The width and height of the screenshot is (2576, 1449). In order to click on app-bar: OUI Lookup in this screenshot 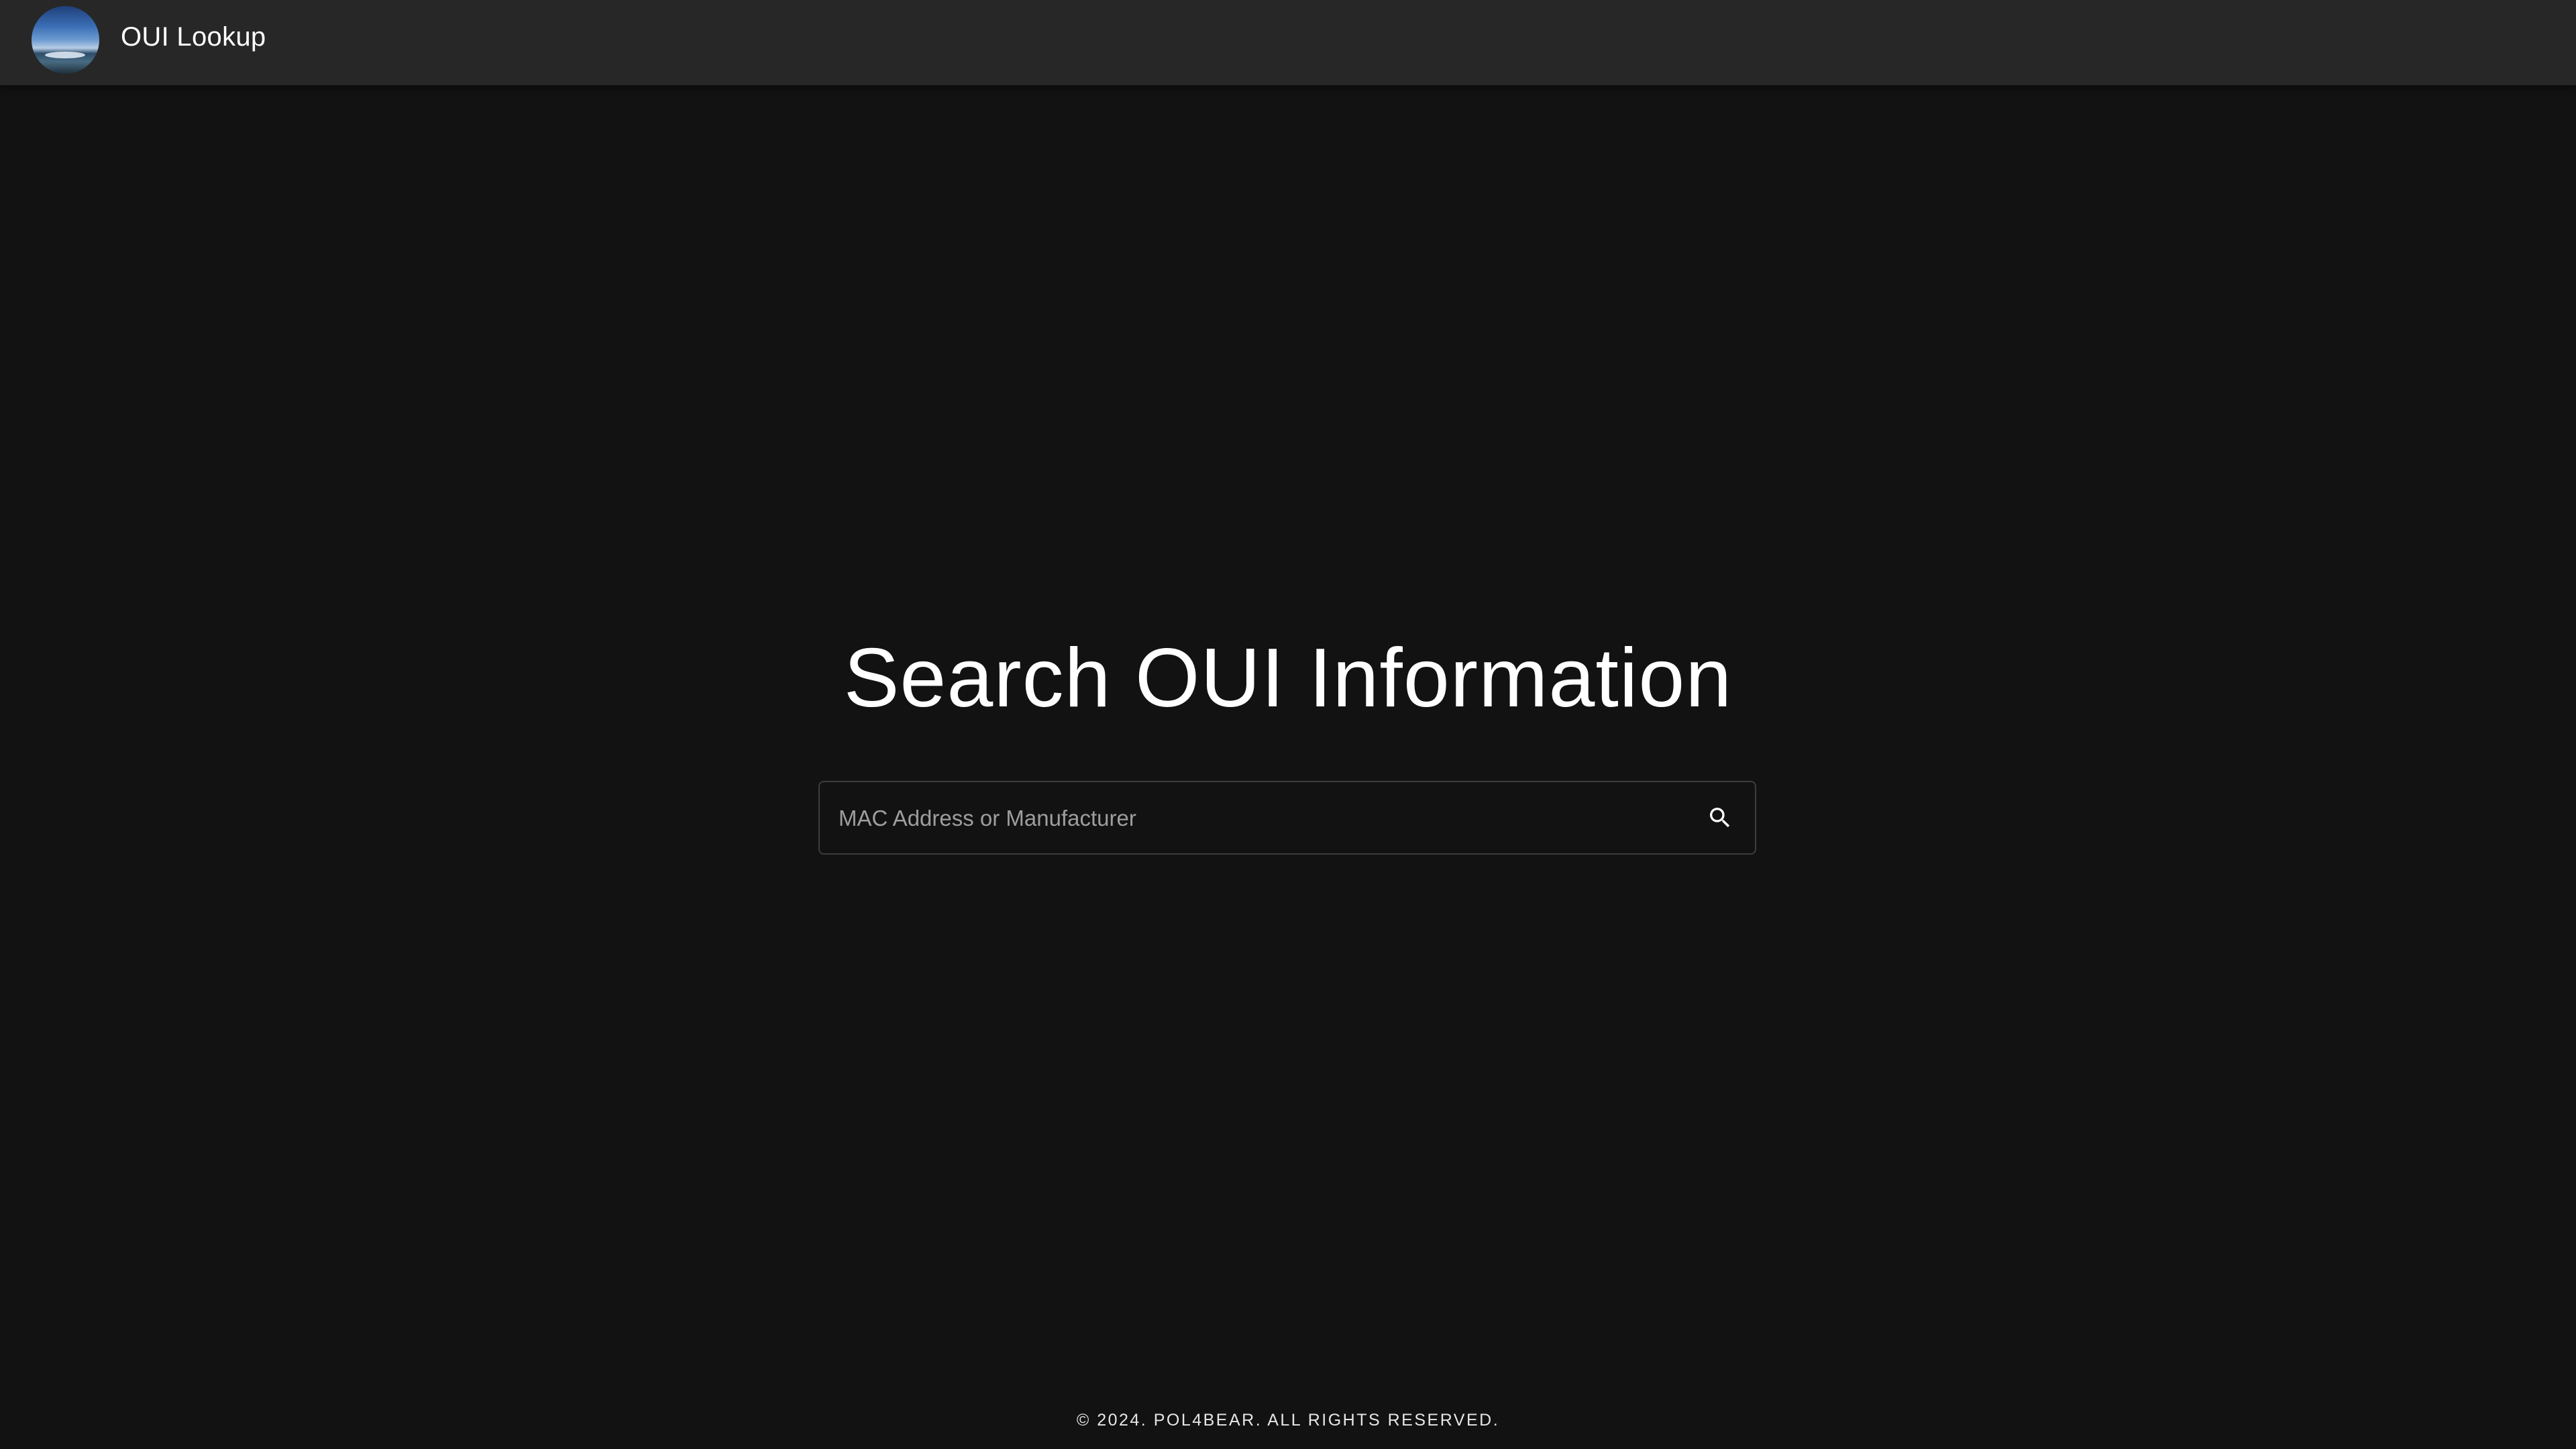, I will do `click(1288, 42)`.